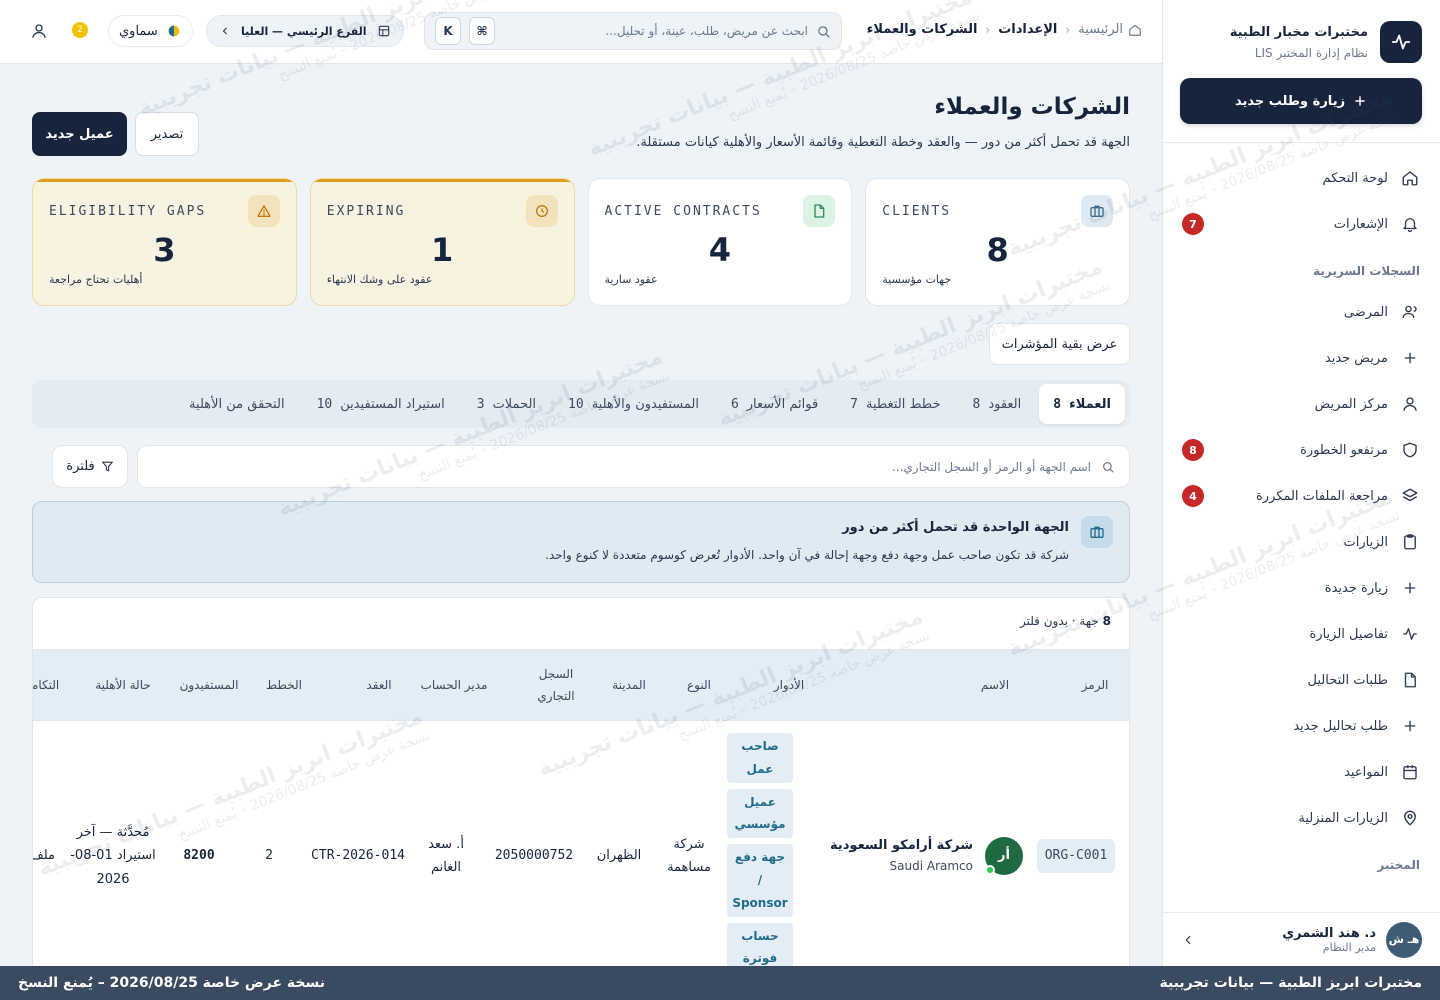 Image resolution: width=1440 pixels, height=1000 pixels. I want to click on kpi-label: EXPIRING, so click(366, 211).